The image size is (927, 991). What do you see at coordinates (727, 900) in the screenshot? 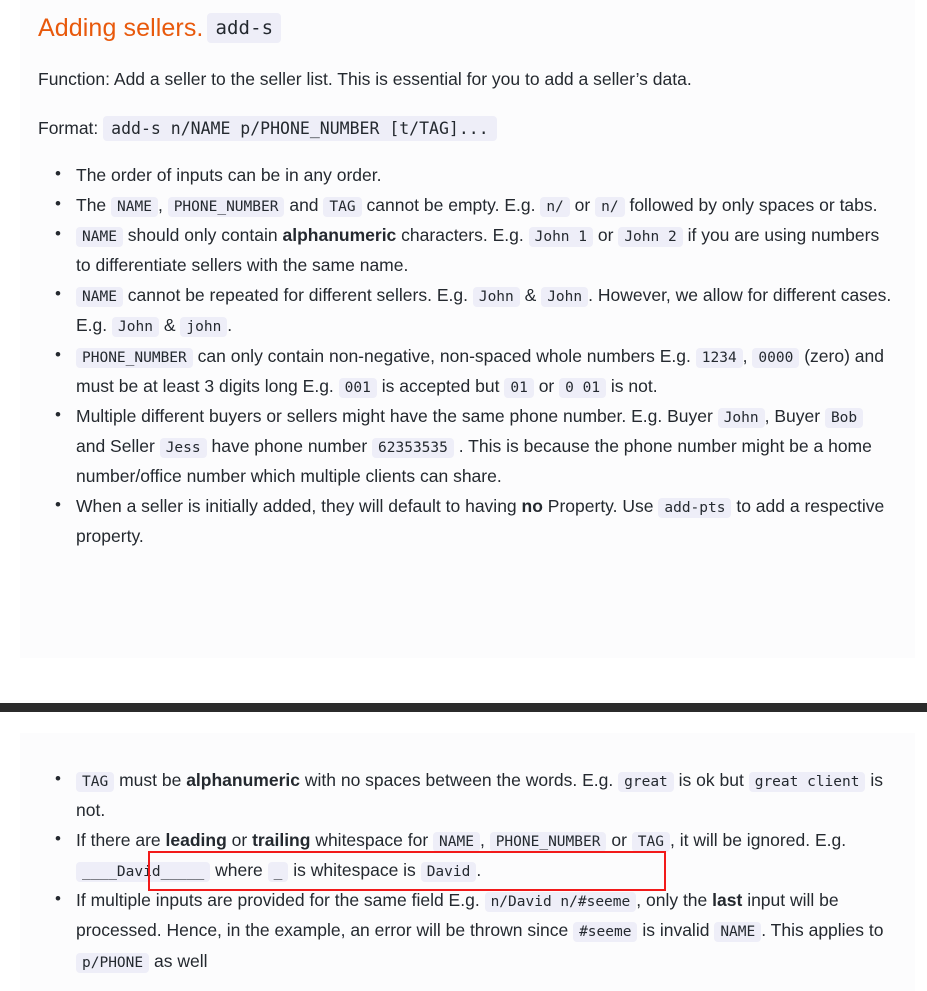
I see `emphasis-last: last` at bounding box center [727, 900].